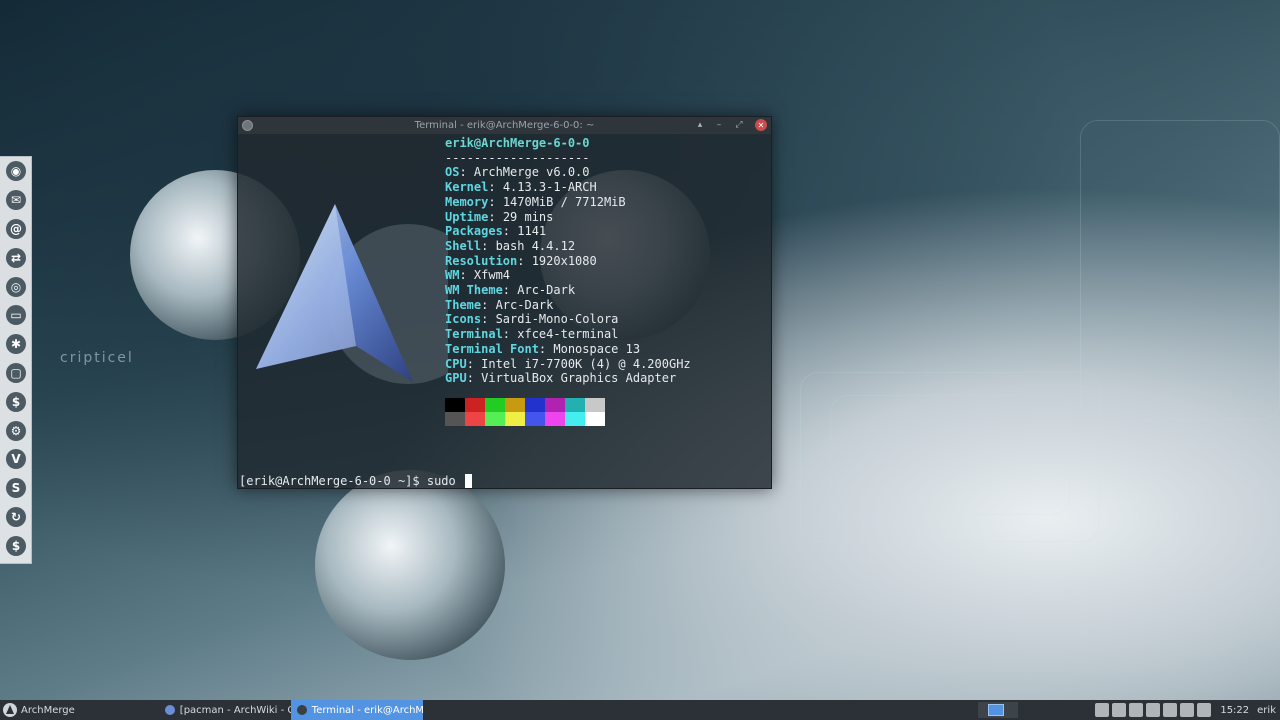 The height and width of the screenshot is (720, 1280). What do you see at coordinates (463, 319) in the screenshot?
I see `info-key: Icons` at bounding box center [463, 319].